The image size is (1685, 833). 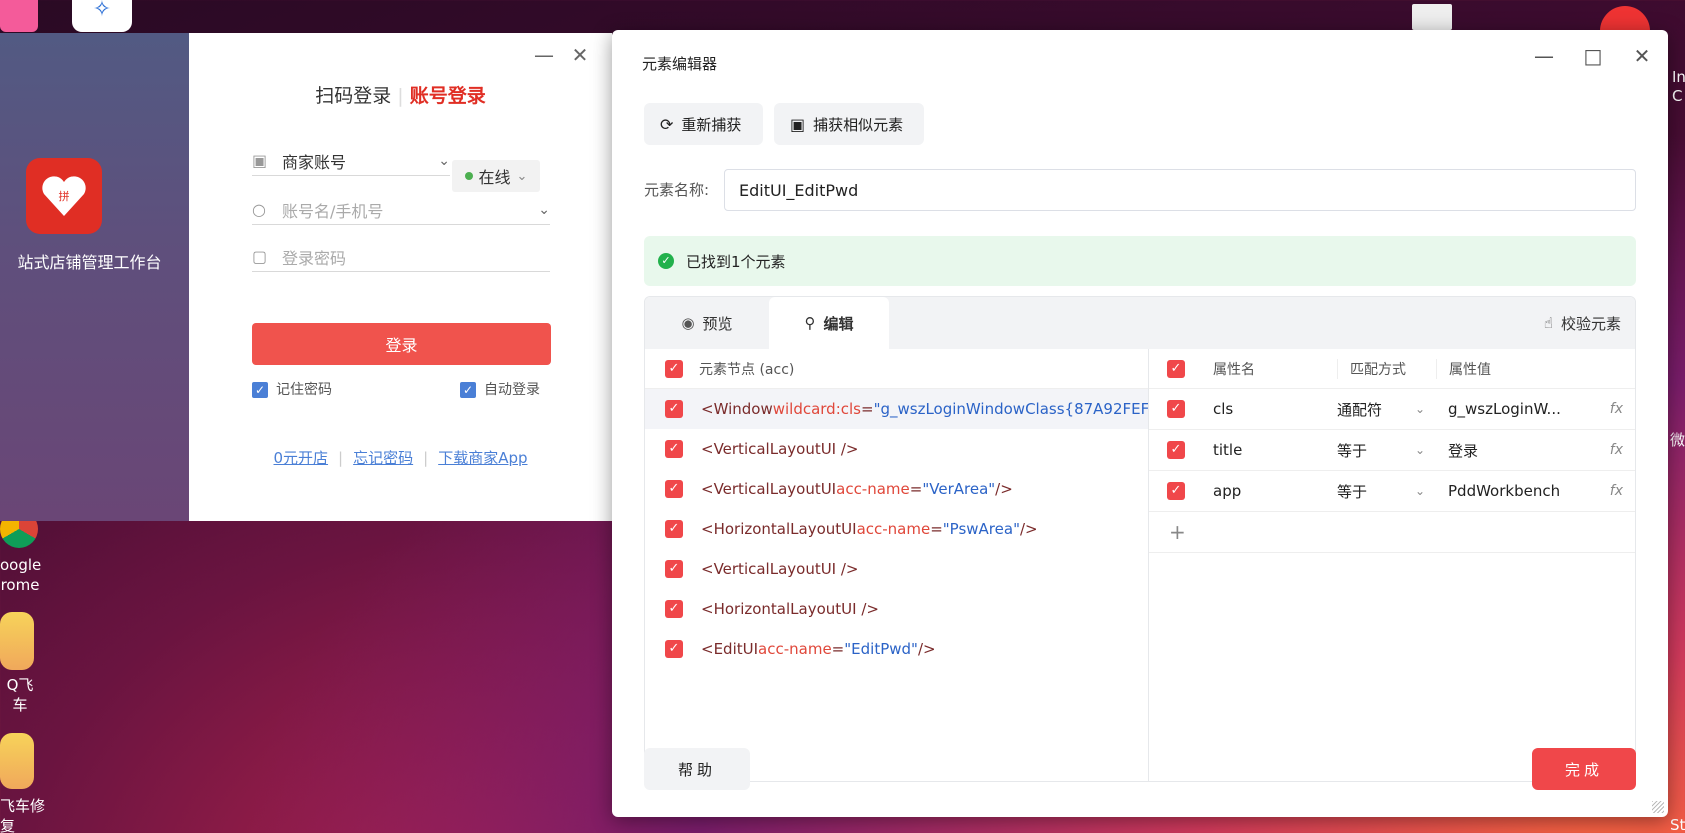 What do you see at coordinates (896, 649) in the screenshot?
I see `node-row: ✓ <EditUI acc-name = "EditPwd" />` at bounding box center [896, 649].